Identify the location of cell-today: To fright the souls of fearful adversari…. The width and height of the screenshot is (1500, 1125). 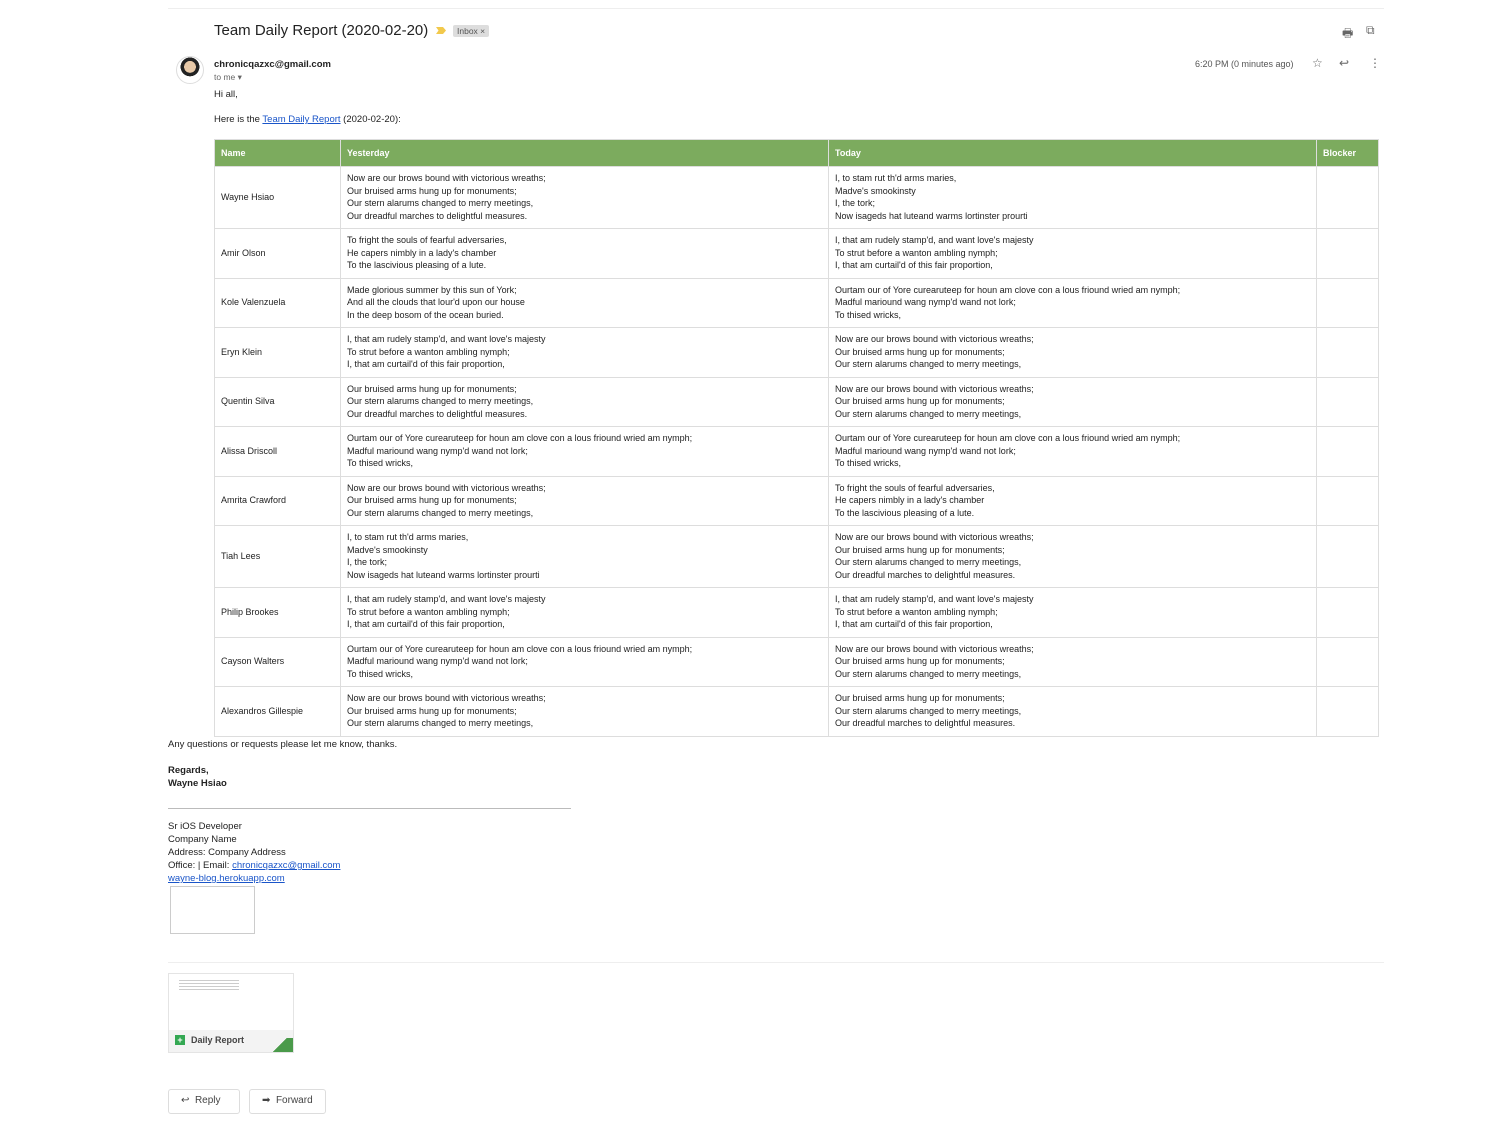
(1072, 500).